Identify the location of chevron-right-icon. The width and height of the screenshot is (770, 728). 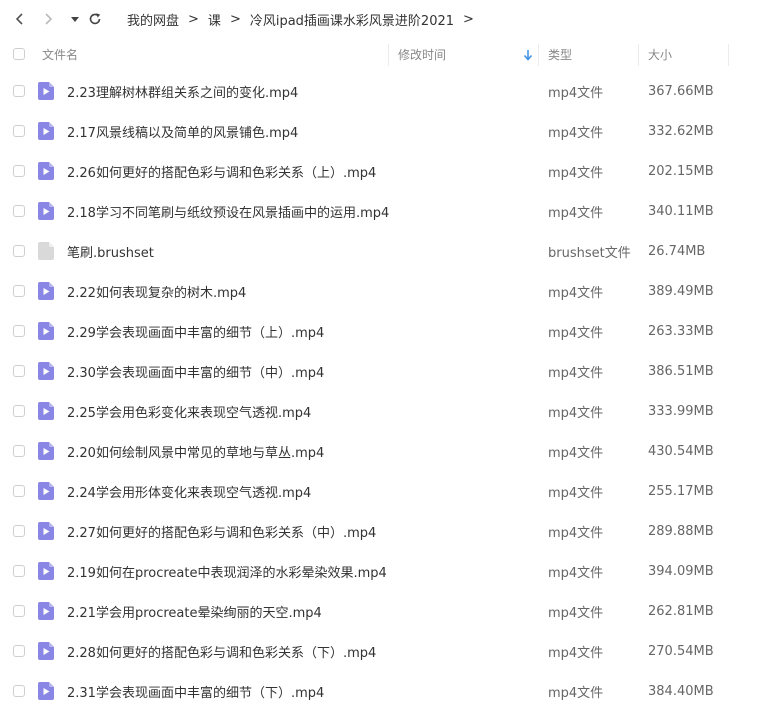
(49, 19).